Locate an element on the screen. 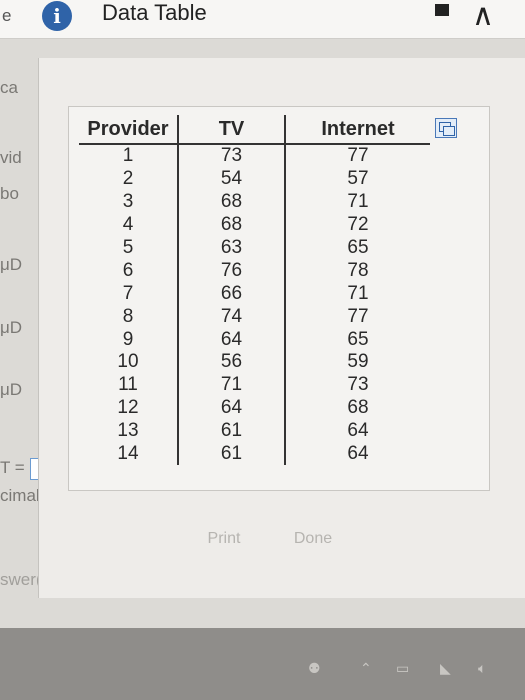 This screenshot has width=525, height=700. copy-icon is located at coordinates (446, 128).